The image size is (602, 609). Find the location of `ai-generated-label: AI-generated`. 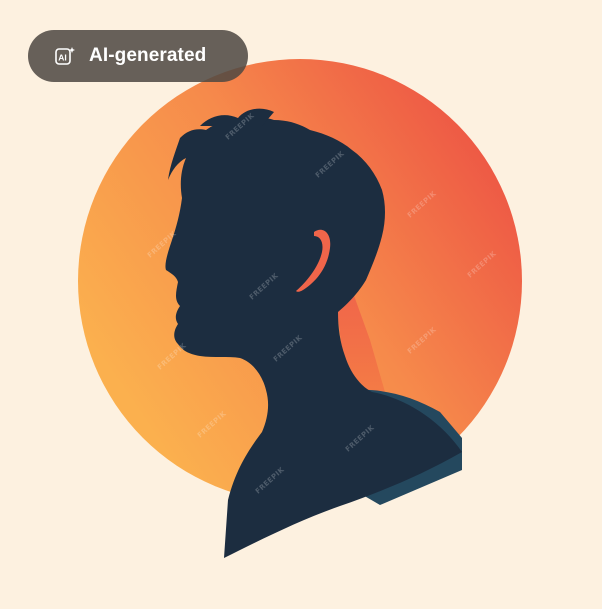

ai-generated-label: AI-generated is located at coordinates (148, 55).